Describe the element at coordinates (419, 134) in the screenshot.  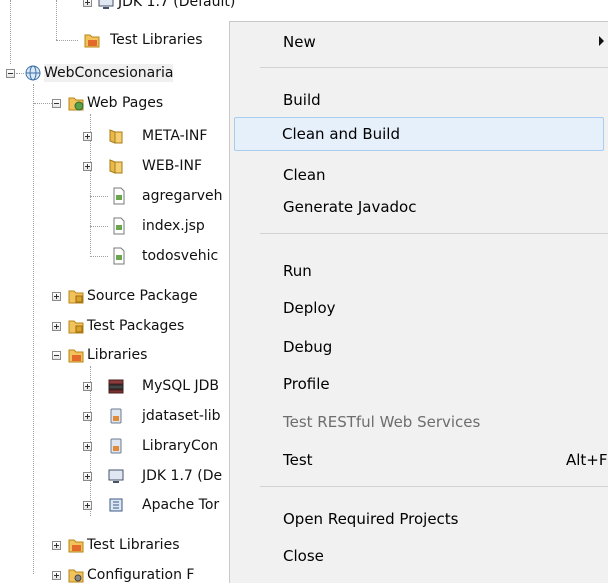
I see `menu-item-clean-and-build: Clean and Build` at that location.